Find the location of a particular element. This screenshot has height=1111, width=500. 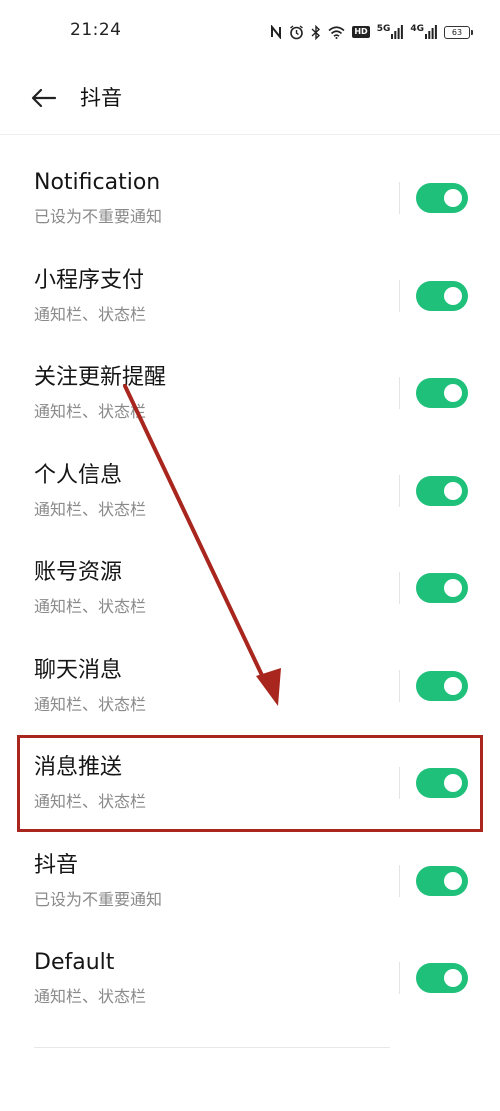

page-title: 抖音 is located at coordinates (101, 98).